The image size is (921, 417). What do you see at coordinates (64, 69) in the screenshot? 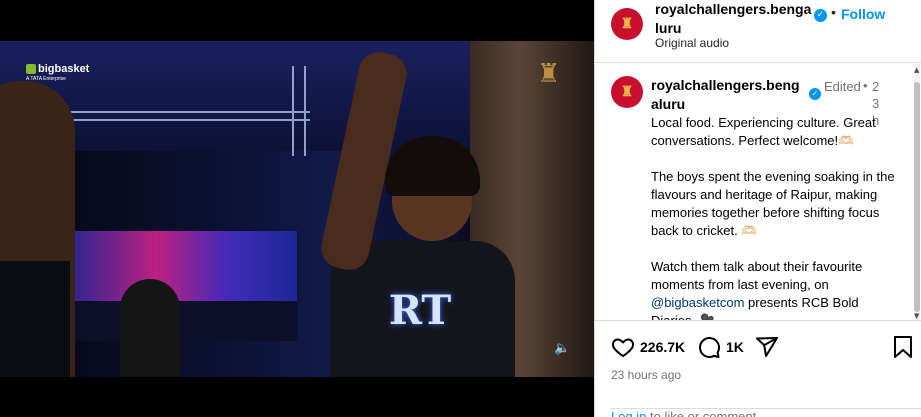
I see `sponsor-brand-text: bigbasket` at bounding box center [64, 69].